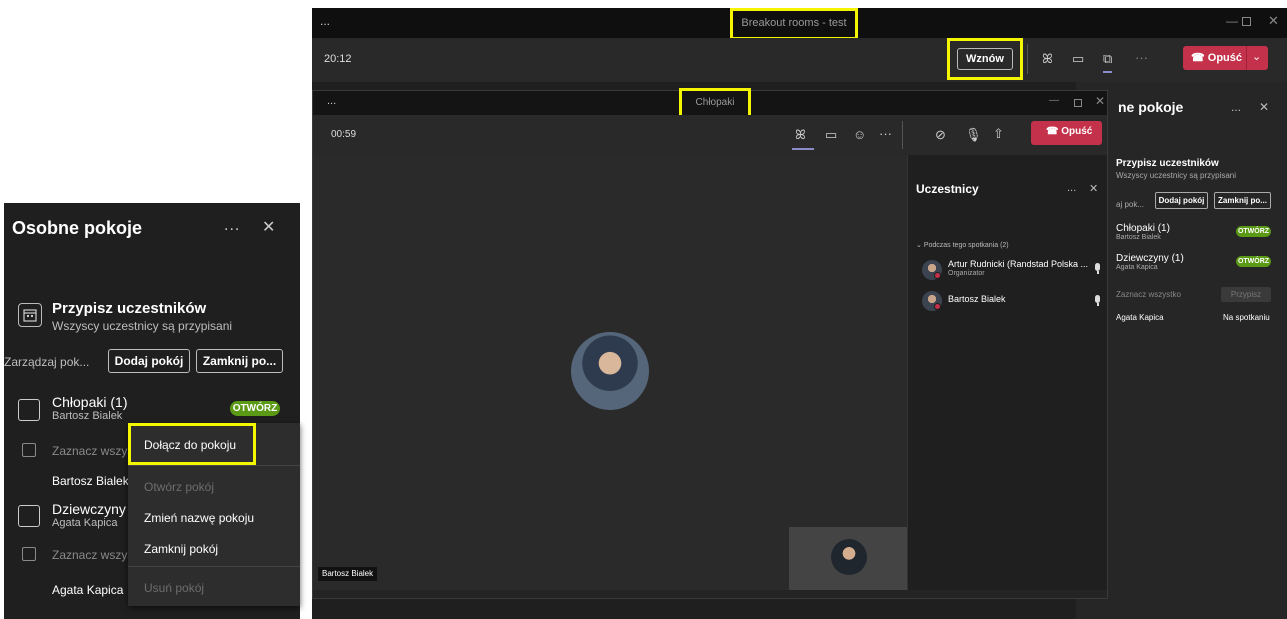  I want to click on assign-button: Przypisz, so click(1246, 294).